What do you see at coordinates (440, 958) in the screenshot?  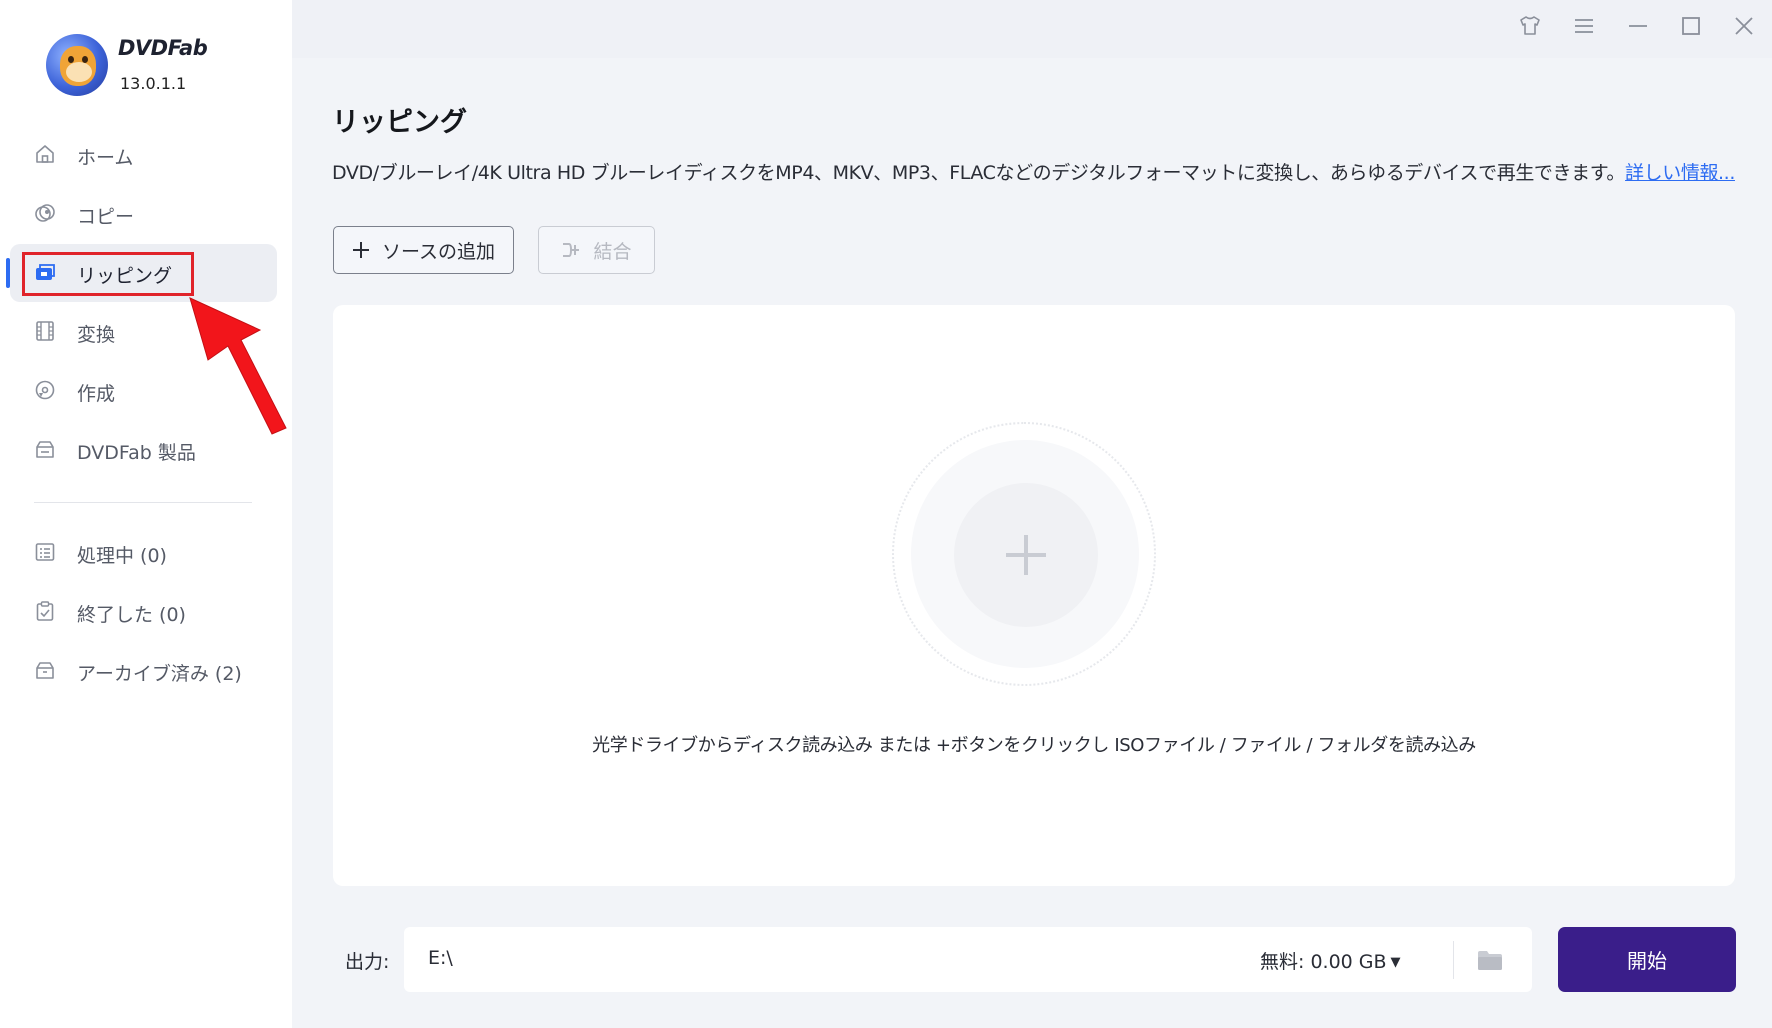 I see `output-path-value: E:\` at bounding box center [440, 958].